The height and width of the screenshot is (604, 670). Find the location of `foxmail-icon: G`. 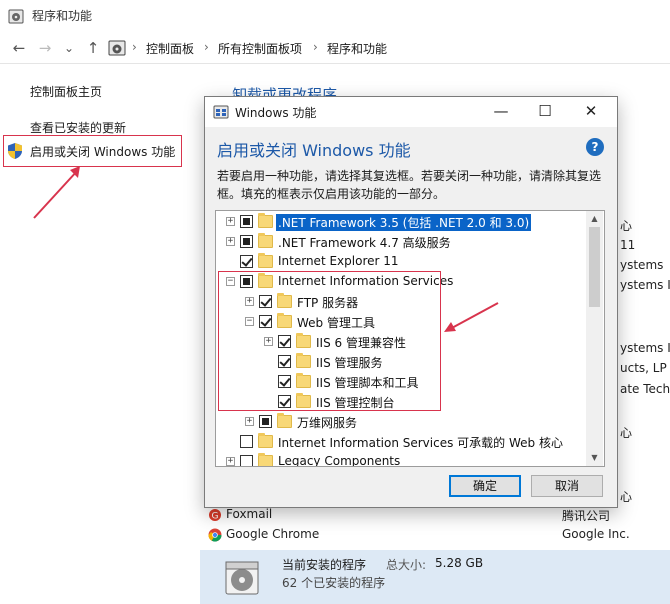

foxmail-icon: G is located at coordinates (215, 515).